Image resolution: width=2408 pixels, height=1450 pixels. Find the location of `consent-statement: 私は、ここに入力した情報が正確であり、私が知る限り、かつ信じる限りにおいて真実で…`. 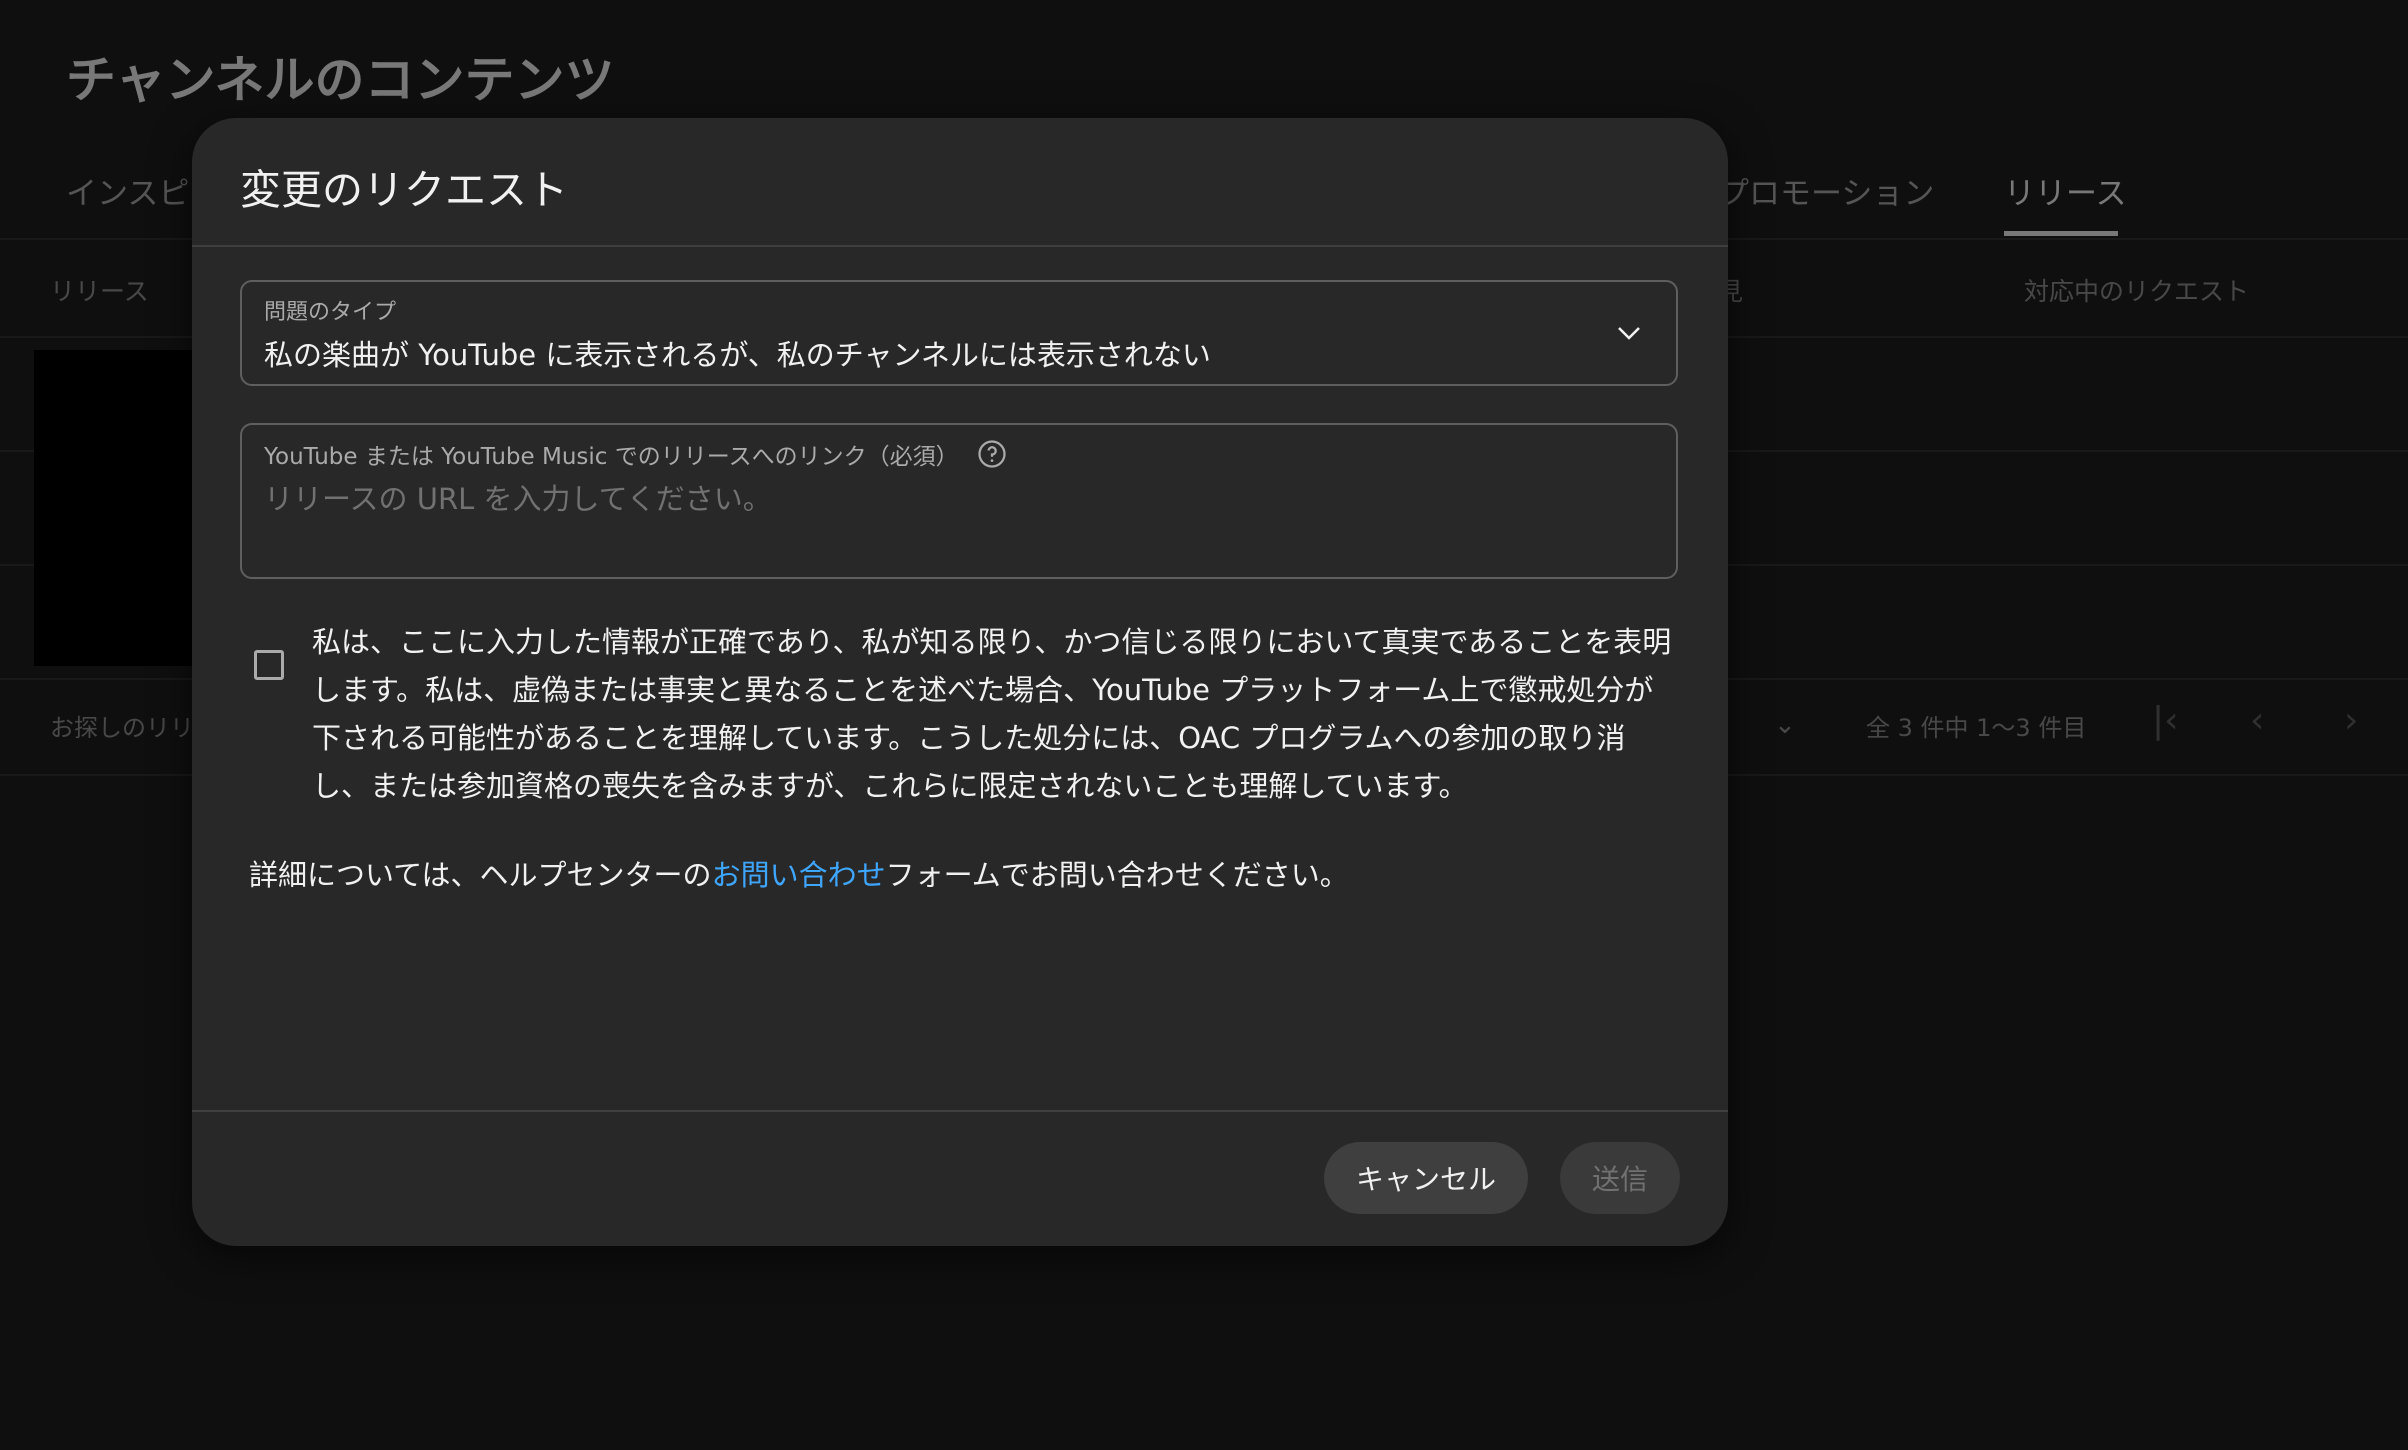

consent-statement: 私は、ここに入力した情報が正確であり、私が知る限り、かつ信じる限りにおいて真実で… is located at coordinates (992, 714).